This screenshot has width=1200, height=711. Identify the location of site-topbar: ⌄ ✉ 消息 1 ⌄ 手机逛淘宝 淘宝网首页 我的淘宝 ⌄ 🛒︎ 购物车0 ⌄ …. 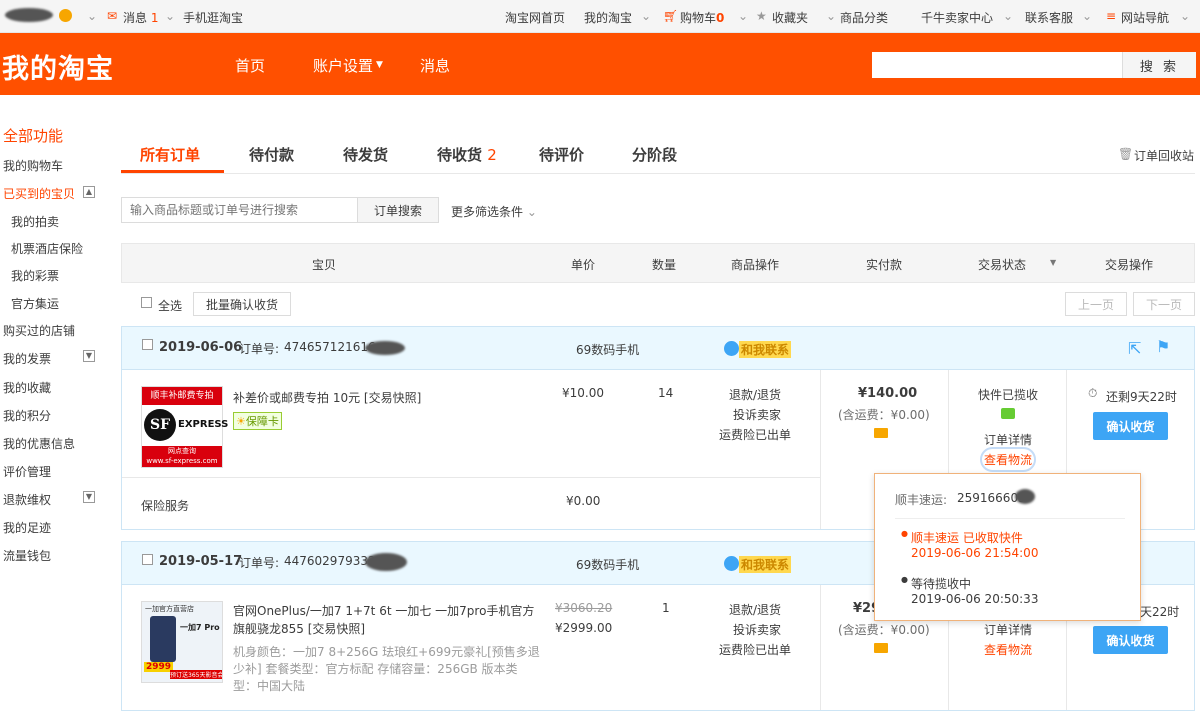
(600, 16).